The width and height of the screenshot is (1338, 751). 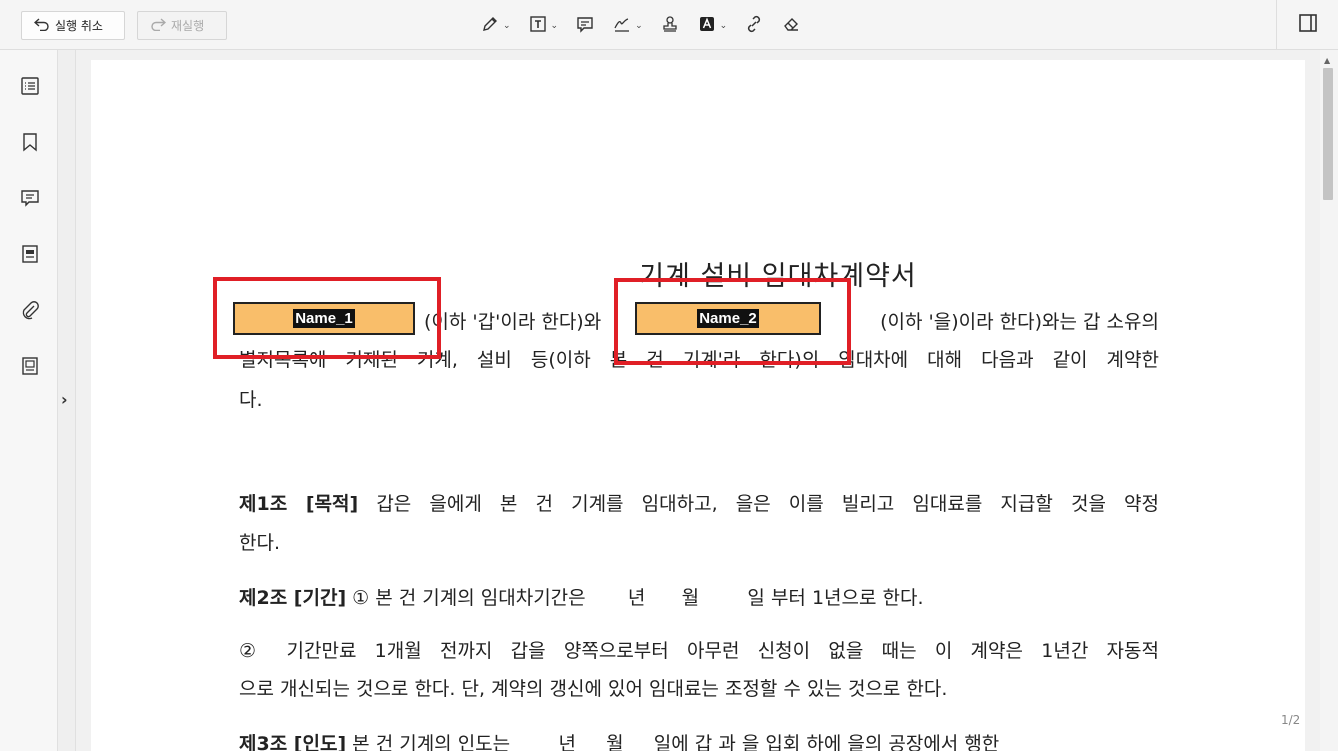 I want to click on comments-icon, so click(x=30, y=198).